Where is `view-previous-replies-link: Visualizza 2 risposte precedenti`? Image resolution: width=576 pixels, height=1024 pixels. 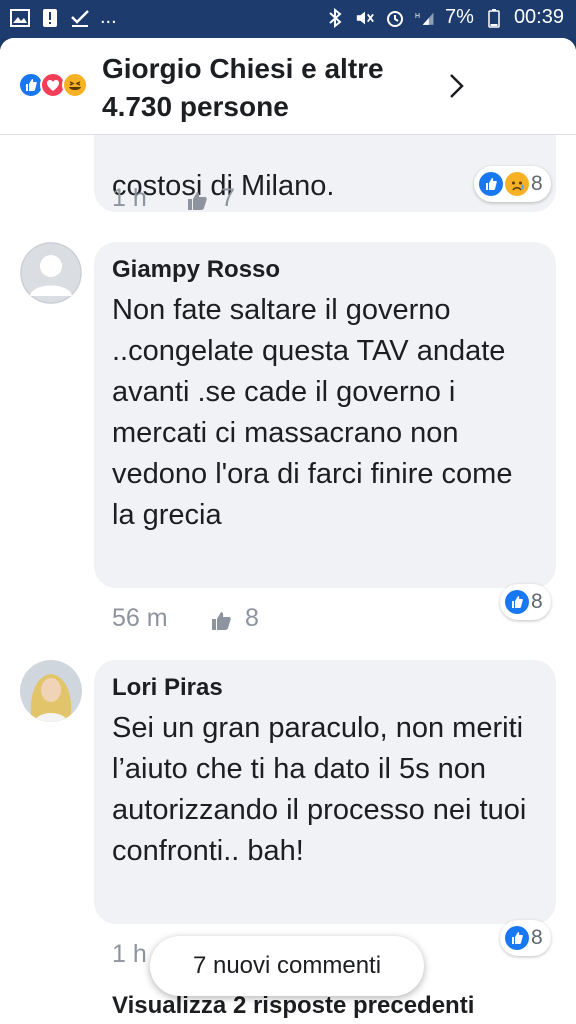
view-previous-replies-link: Visualizza 2 risposte precedenti is located at coordinates (293, 1006).